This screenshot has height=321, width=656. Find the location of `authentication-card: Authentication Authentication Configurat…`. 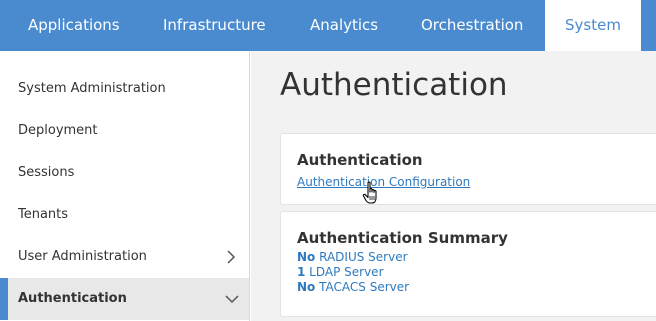

authentication-card: Authentication Authentication Configurat… is located at coordinates (468, 169).